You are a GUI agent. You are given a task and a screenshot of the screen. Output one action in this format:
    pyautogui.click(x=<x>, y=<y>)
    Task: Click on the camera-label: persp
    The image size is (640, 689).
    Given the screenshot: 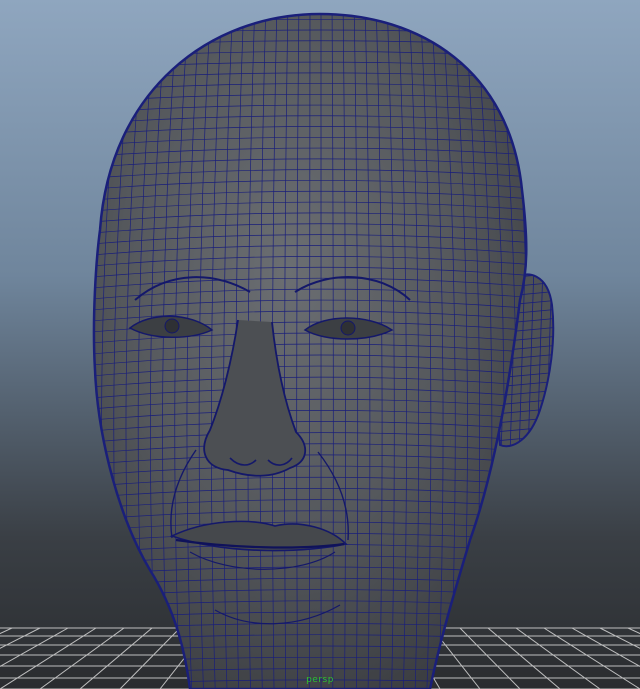 What is the action you would take?
    pyautogui.click(x=320, y=680)
    